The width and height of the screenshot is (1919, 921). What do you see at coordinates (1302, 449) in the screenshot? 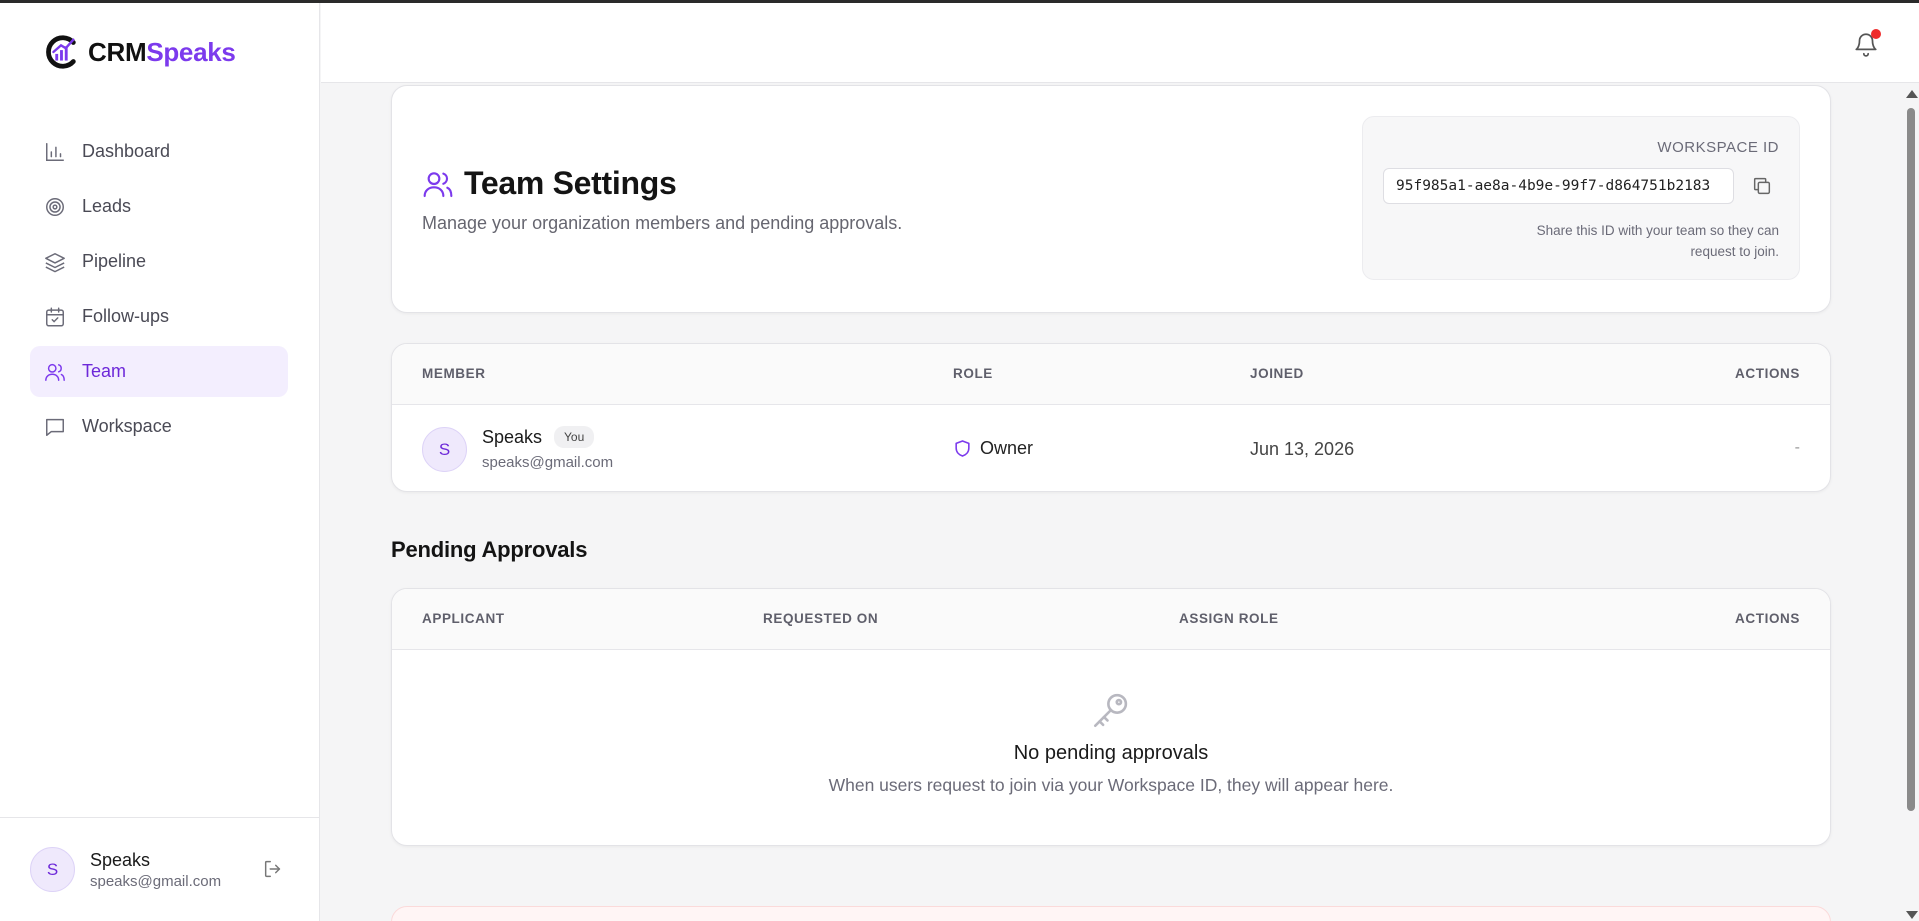
I see `member-joined-date: Jun 13, 2026` at bounding box center [1302, 449].